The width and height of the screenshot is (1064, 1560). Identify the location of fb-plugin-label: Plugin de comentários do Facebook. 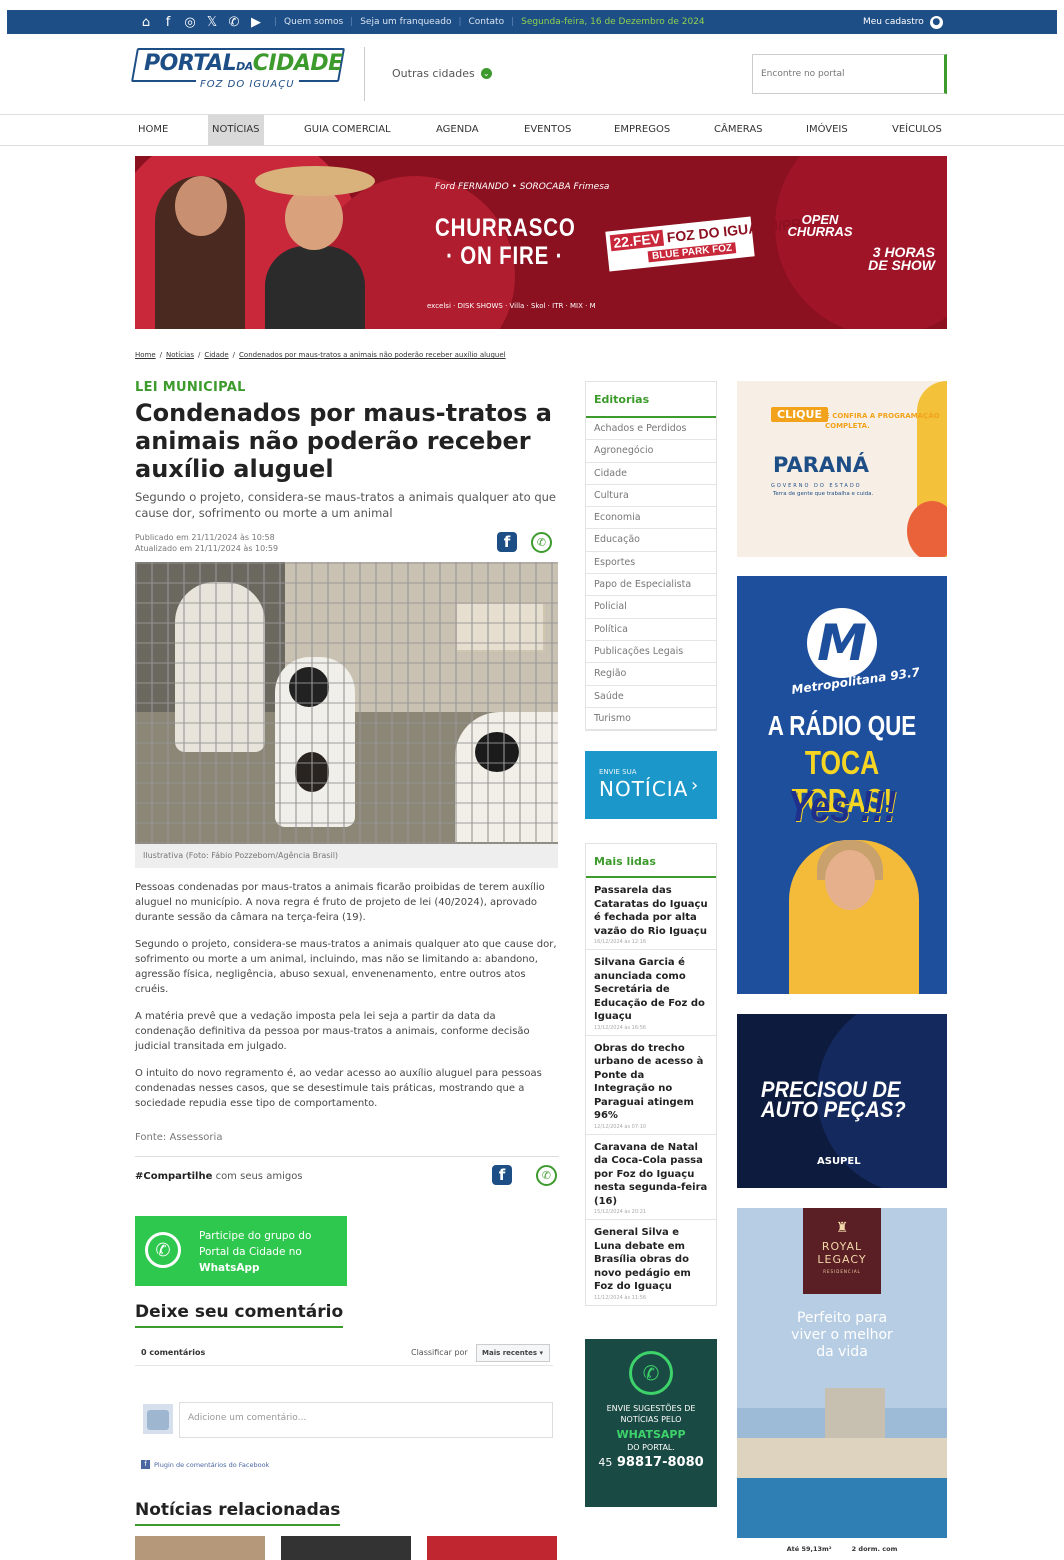
(212, 1464).